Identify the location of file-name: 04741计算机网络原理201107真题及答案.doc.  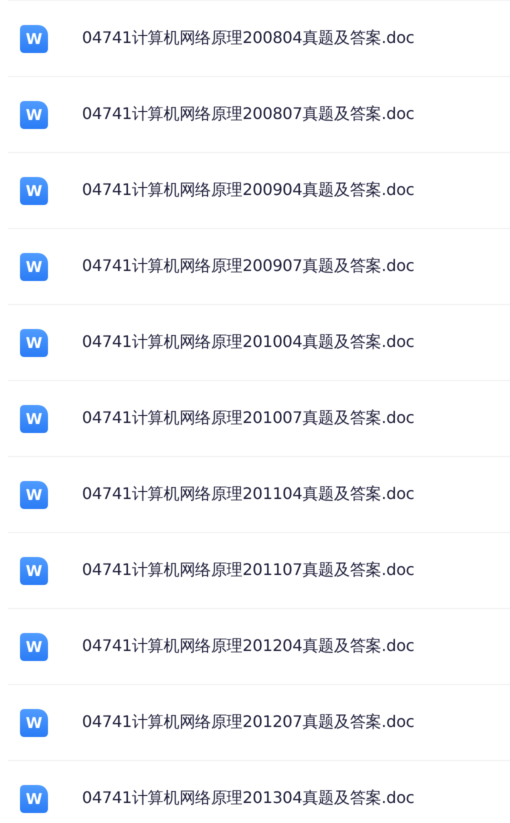
(248, 570).